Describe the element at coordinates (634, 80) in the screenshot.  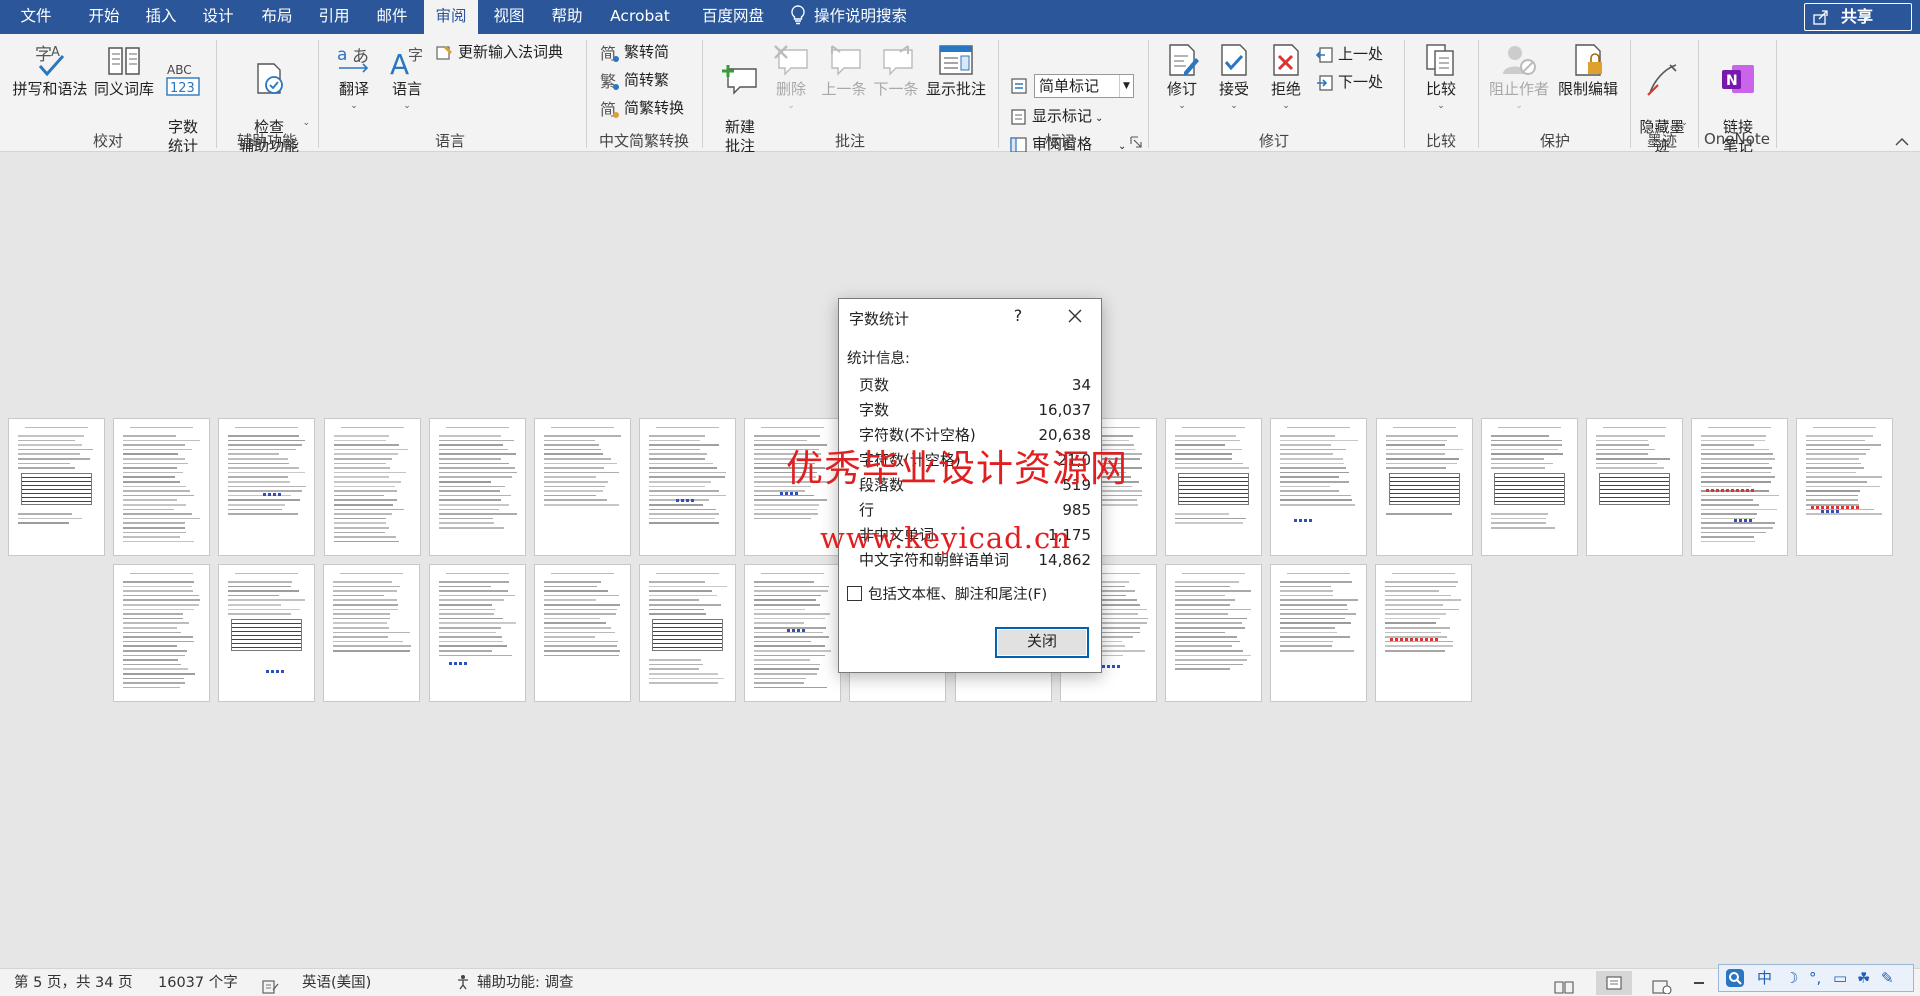
I see `simplified-to-traditional-button: 繁简转繁` at that location.